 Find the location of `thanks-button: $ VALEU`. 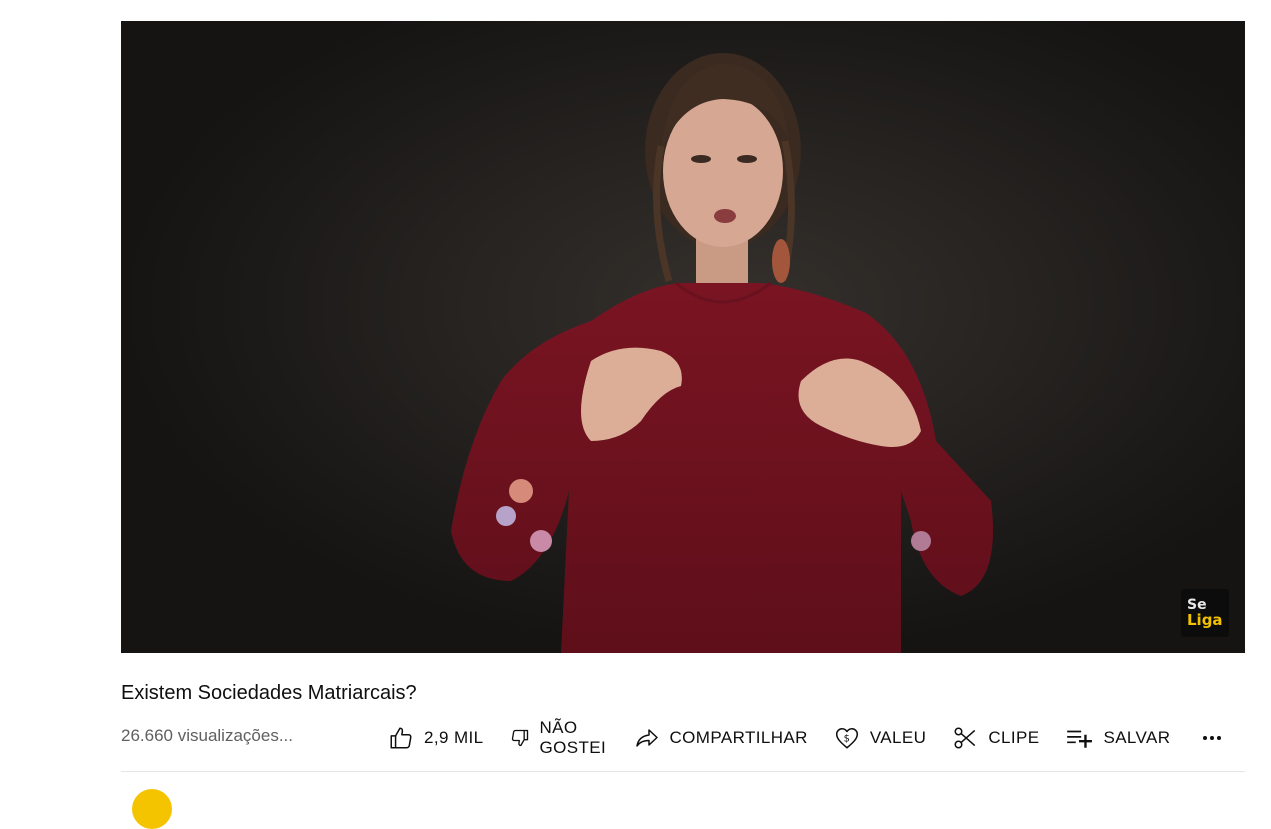

thanks-button: $ VALEU is located at coordinates (880, 738).